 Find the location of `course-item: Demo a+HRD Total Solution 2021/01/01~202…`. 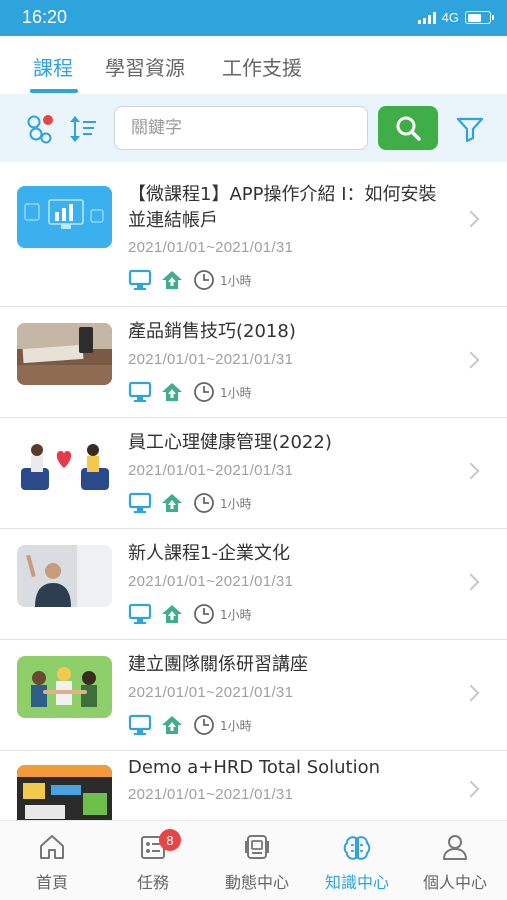

course-item: Demo a+HRD Total Solution 2021/01/01~202… is located at coordinates (253, 785).